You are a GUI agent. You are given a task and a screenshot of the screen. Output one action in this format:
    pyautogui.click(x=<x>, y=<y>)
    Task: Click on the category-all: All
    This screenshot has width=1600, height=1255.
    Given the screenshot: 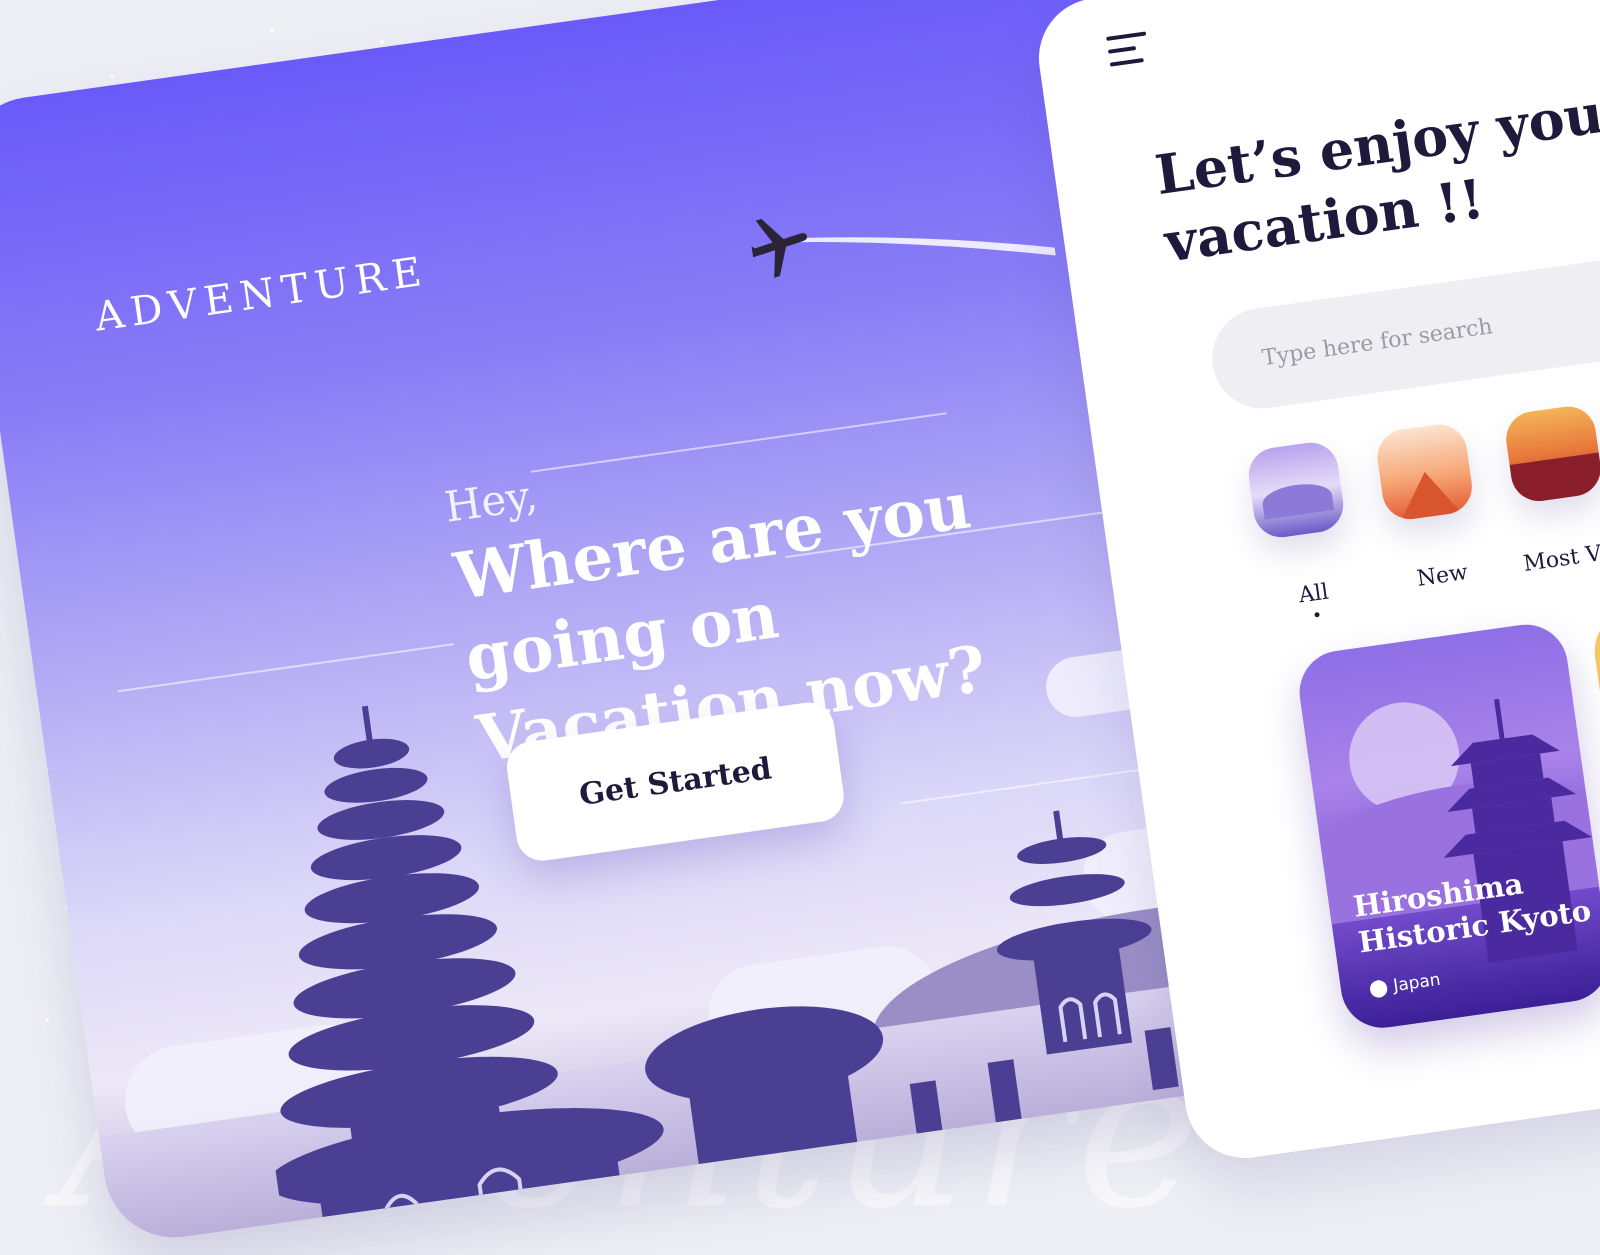 What is the action you would take?
    pyautogui.click(x=1304, y=531)
    